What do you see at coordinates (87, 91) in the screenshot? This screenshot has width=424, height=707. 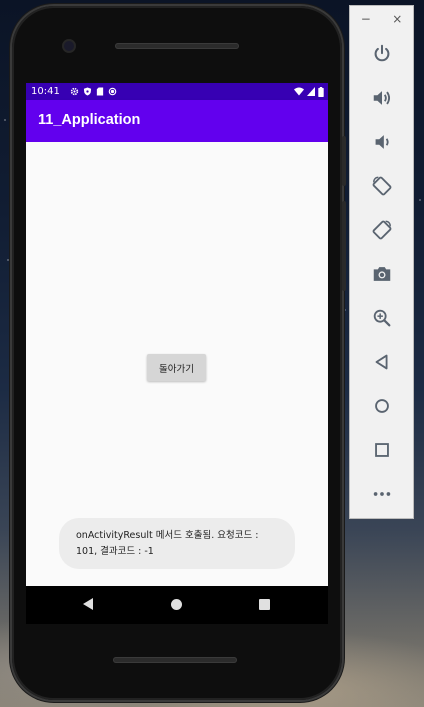 I see `shield-icon` at bounding box center [87, 91].